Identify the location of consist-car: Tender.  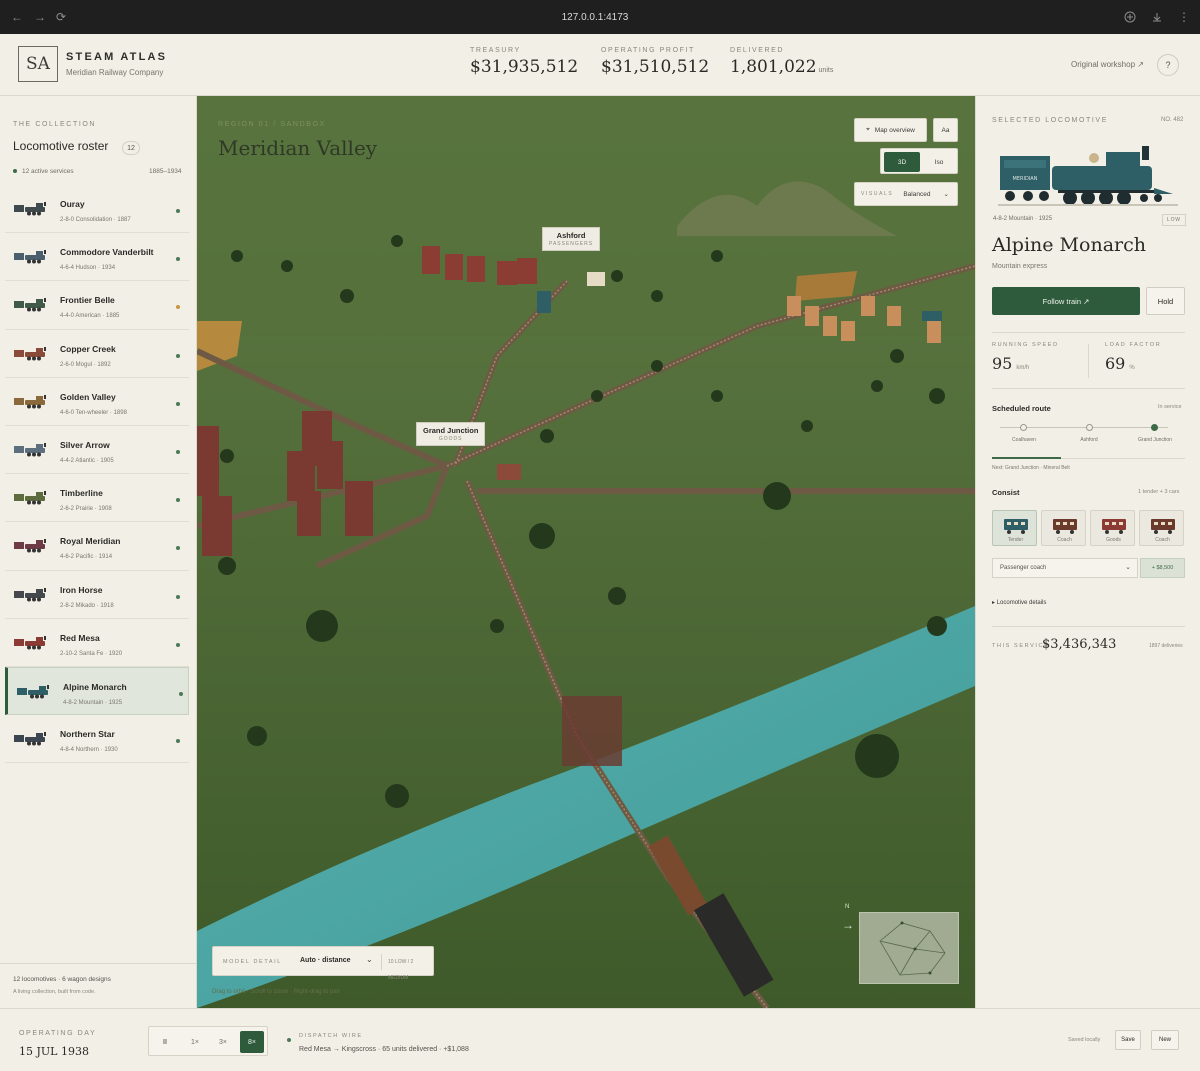
(1014, 528).